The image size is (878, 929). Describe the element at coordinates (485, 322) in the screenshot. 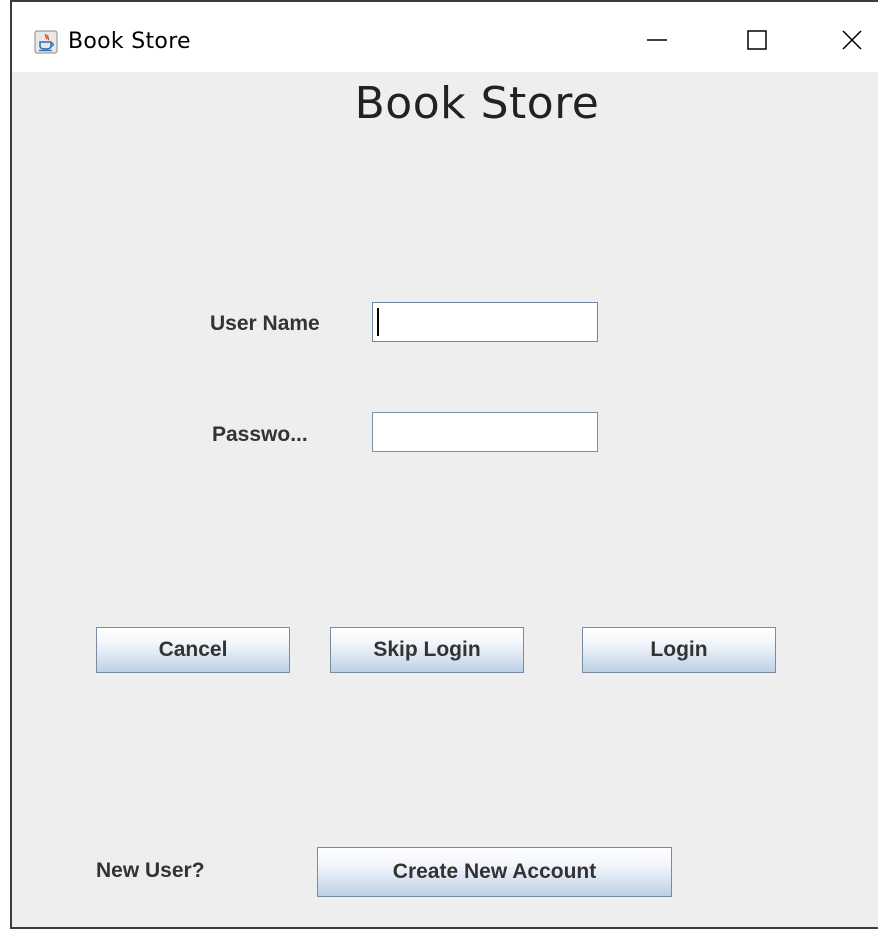

I see `username-input` at that location.